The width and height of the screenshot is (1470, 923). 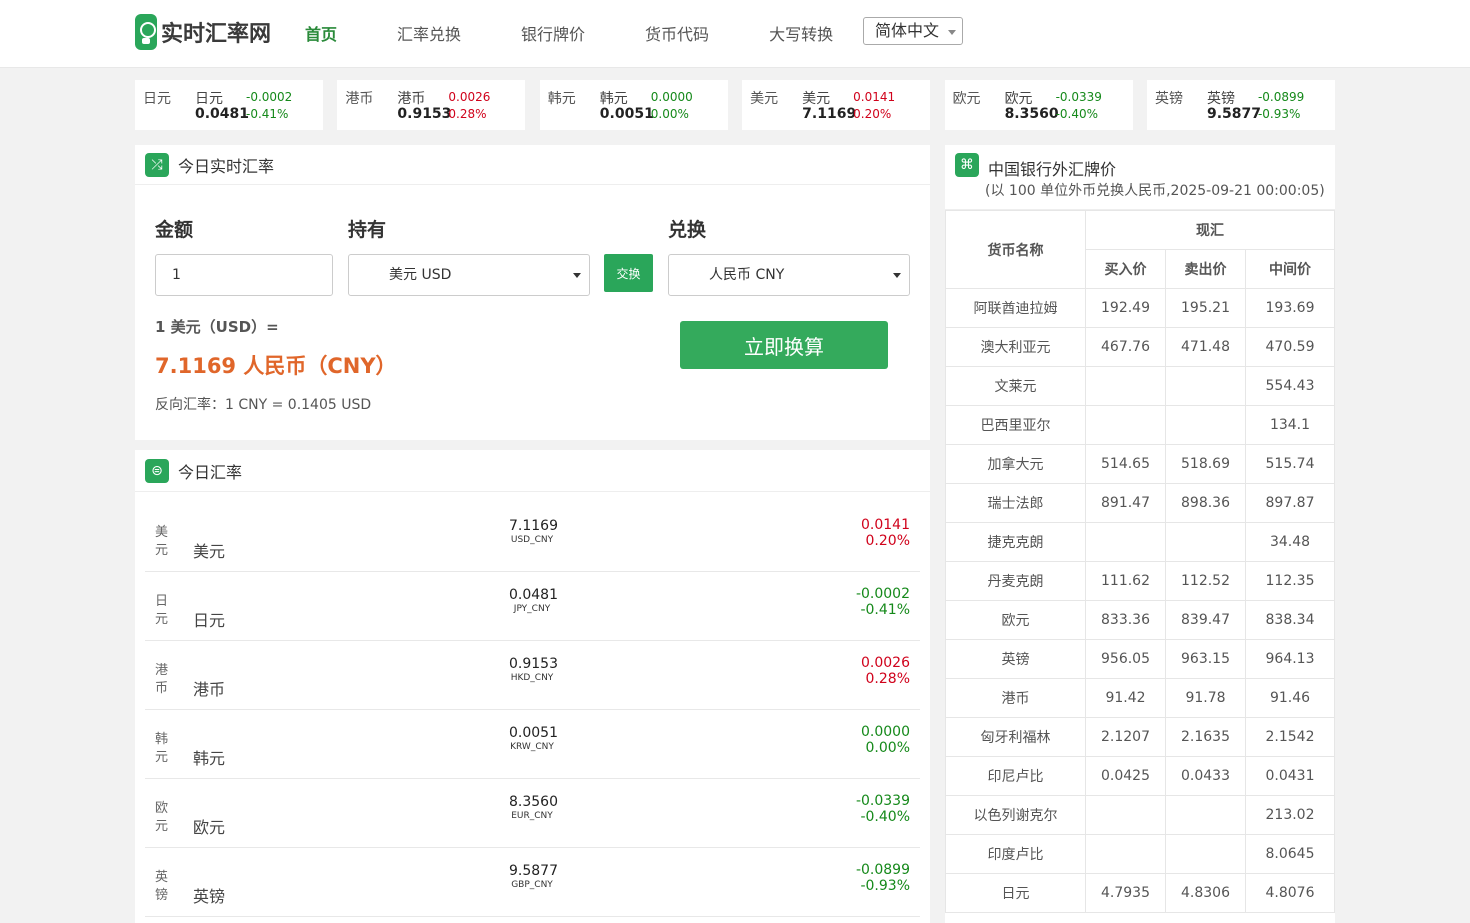 What do you see at coordinates (801, 33) in the screenshot?
I see `nav-uppercase-convert: 大写转换` at bounding box center [801, 33].